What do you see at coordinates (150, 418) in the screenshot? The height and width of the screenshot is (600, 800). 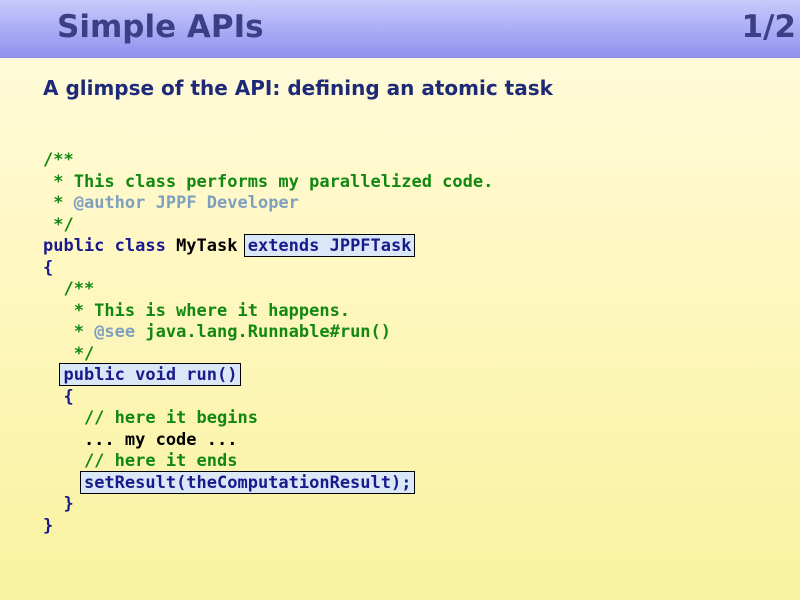 I see `code-line: // here it begins` at bounding box center [150, 418].